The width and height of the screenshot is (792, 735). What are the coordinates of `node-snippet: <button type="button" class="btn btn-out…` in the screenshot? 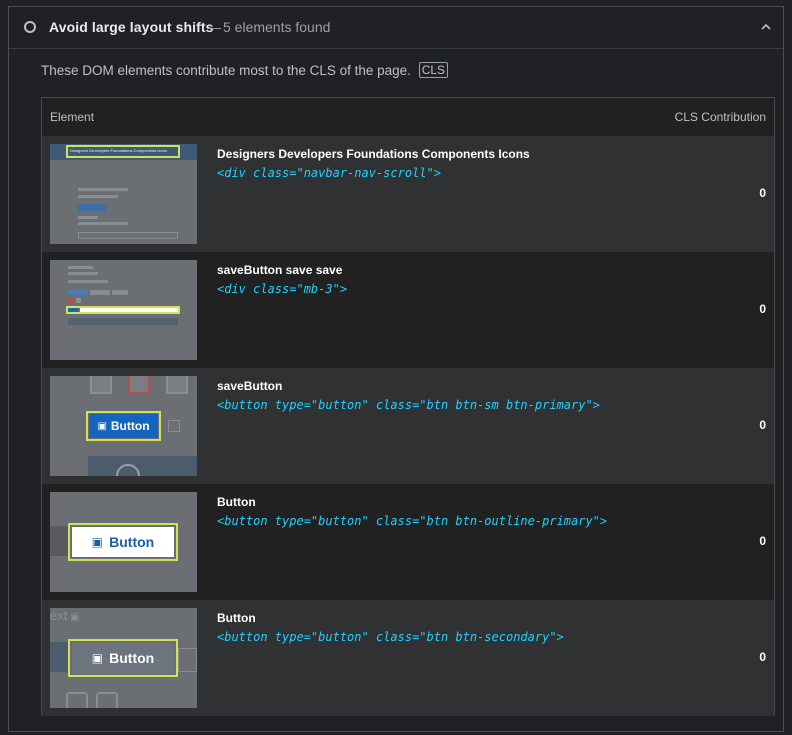 It's located at (412, 521).